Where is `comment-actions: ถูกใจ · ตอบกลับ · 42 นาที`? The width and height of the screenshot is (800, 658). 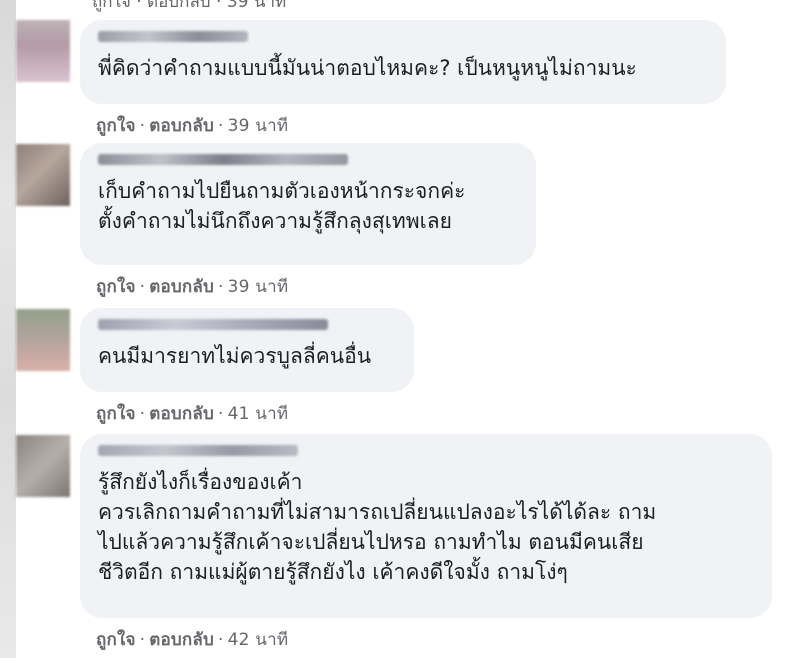
comment-actions: ถูกใจ · ตอบกลับ · 42 นาที is located at coordinates (192, 639).